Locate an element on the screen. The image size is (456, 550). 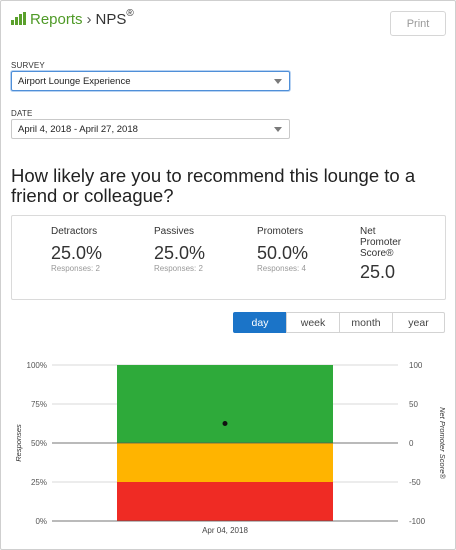
nps-label: Net Promoter Score® is located at coordinates (380, 242).